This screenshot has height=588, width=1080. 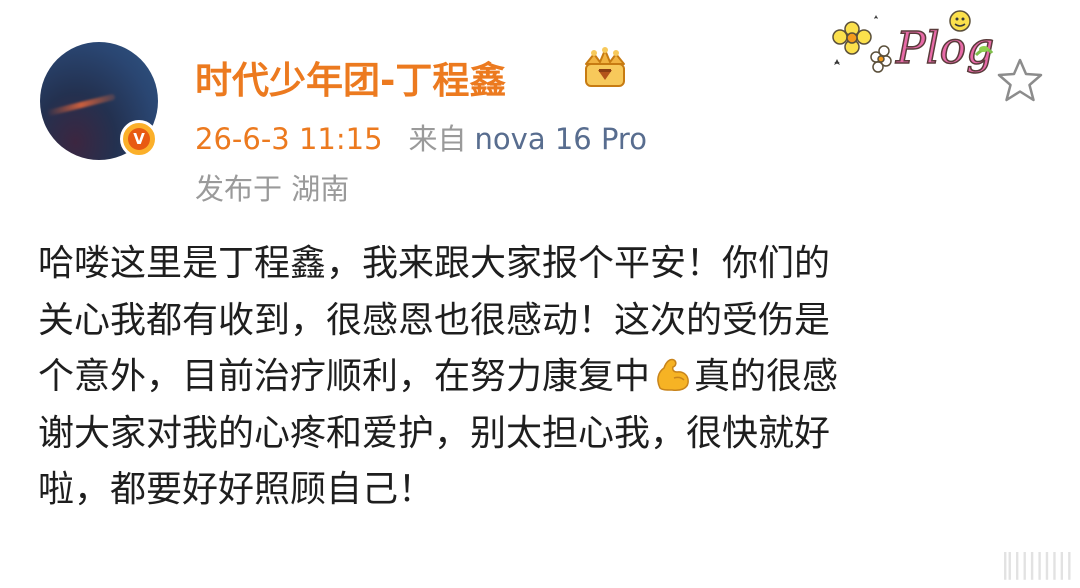 I want to click on verified-badge-icon: V, so click(x=139, y=139).